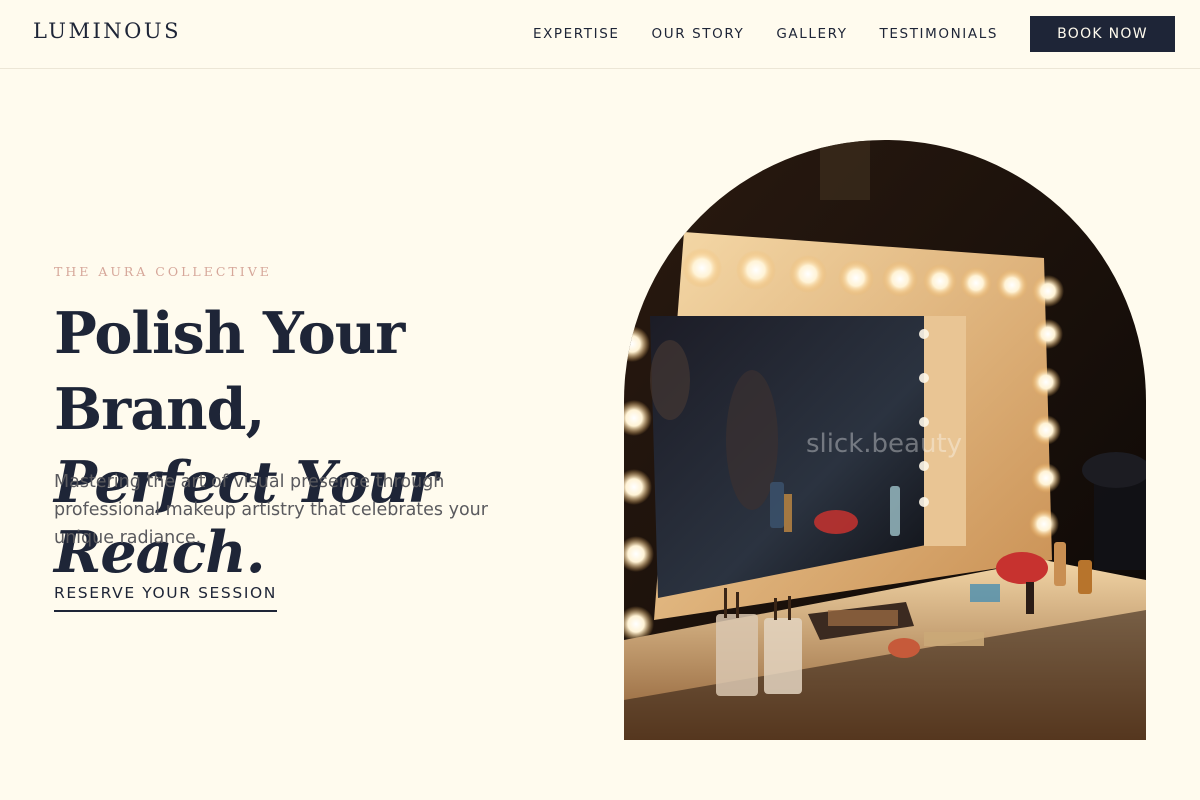 Image resolution: width=1200 pixels, height=800 pixels. Describe the element at coordinates (229, 371) in the screenshot. I see `headline-line-1: Polish Your Brand,` at that location.